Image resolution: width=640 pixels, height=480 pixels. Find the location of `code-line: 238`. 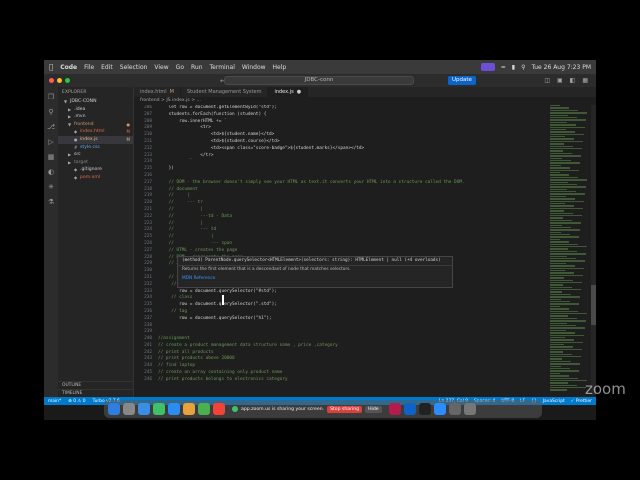

code-line: 238 is located at coordinates (357, 326).